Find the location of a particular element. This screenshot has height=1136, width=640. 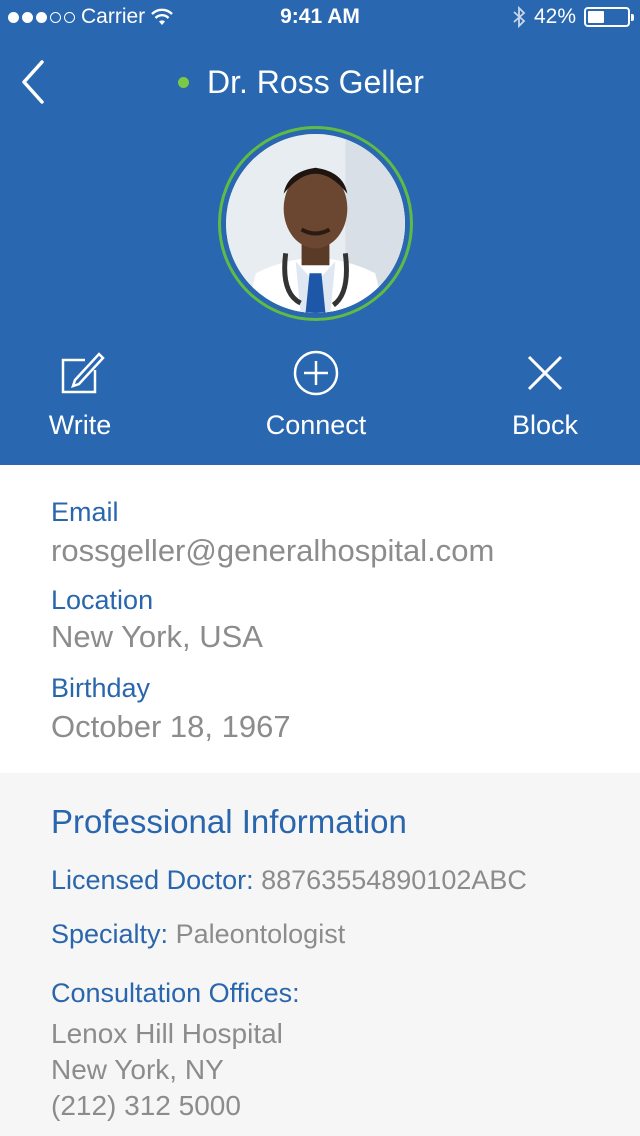

offices-label: Consultation Offices: is located at coordinates (175, 993).